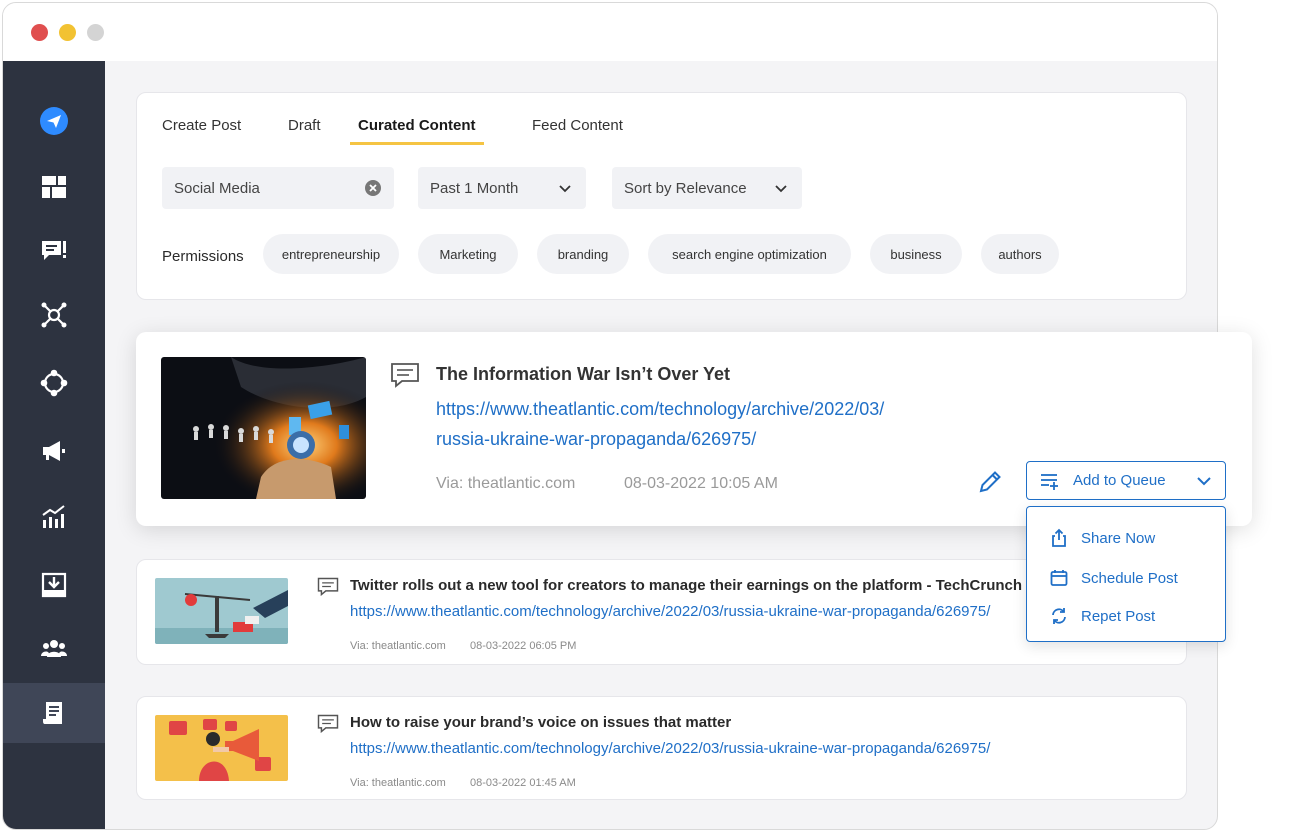  I want to click on time-range-select: Past 1 Month, so click(502, 188).